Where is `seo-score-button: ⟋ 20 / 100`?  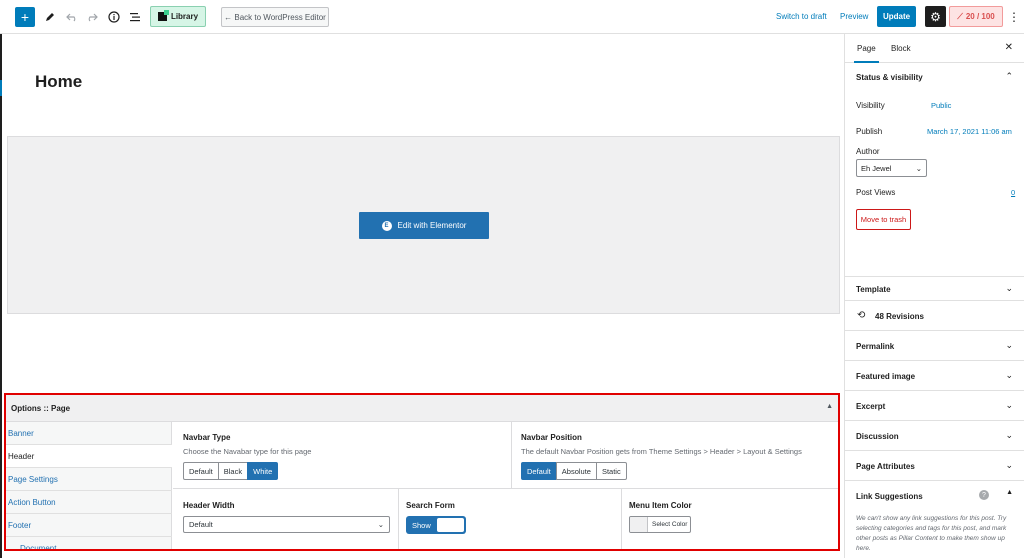
seo-score-button: ⟋ 20 / 100 is located at coordinates (976, 16).